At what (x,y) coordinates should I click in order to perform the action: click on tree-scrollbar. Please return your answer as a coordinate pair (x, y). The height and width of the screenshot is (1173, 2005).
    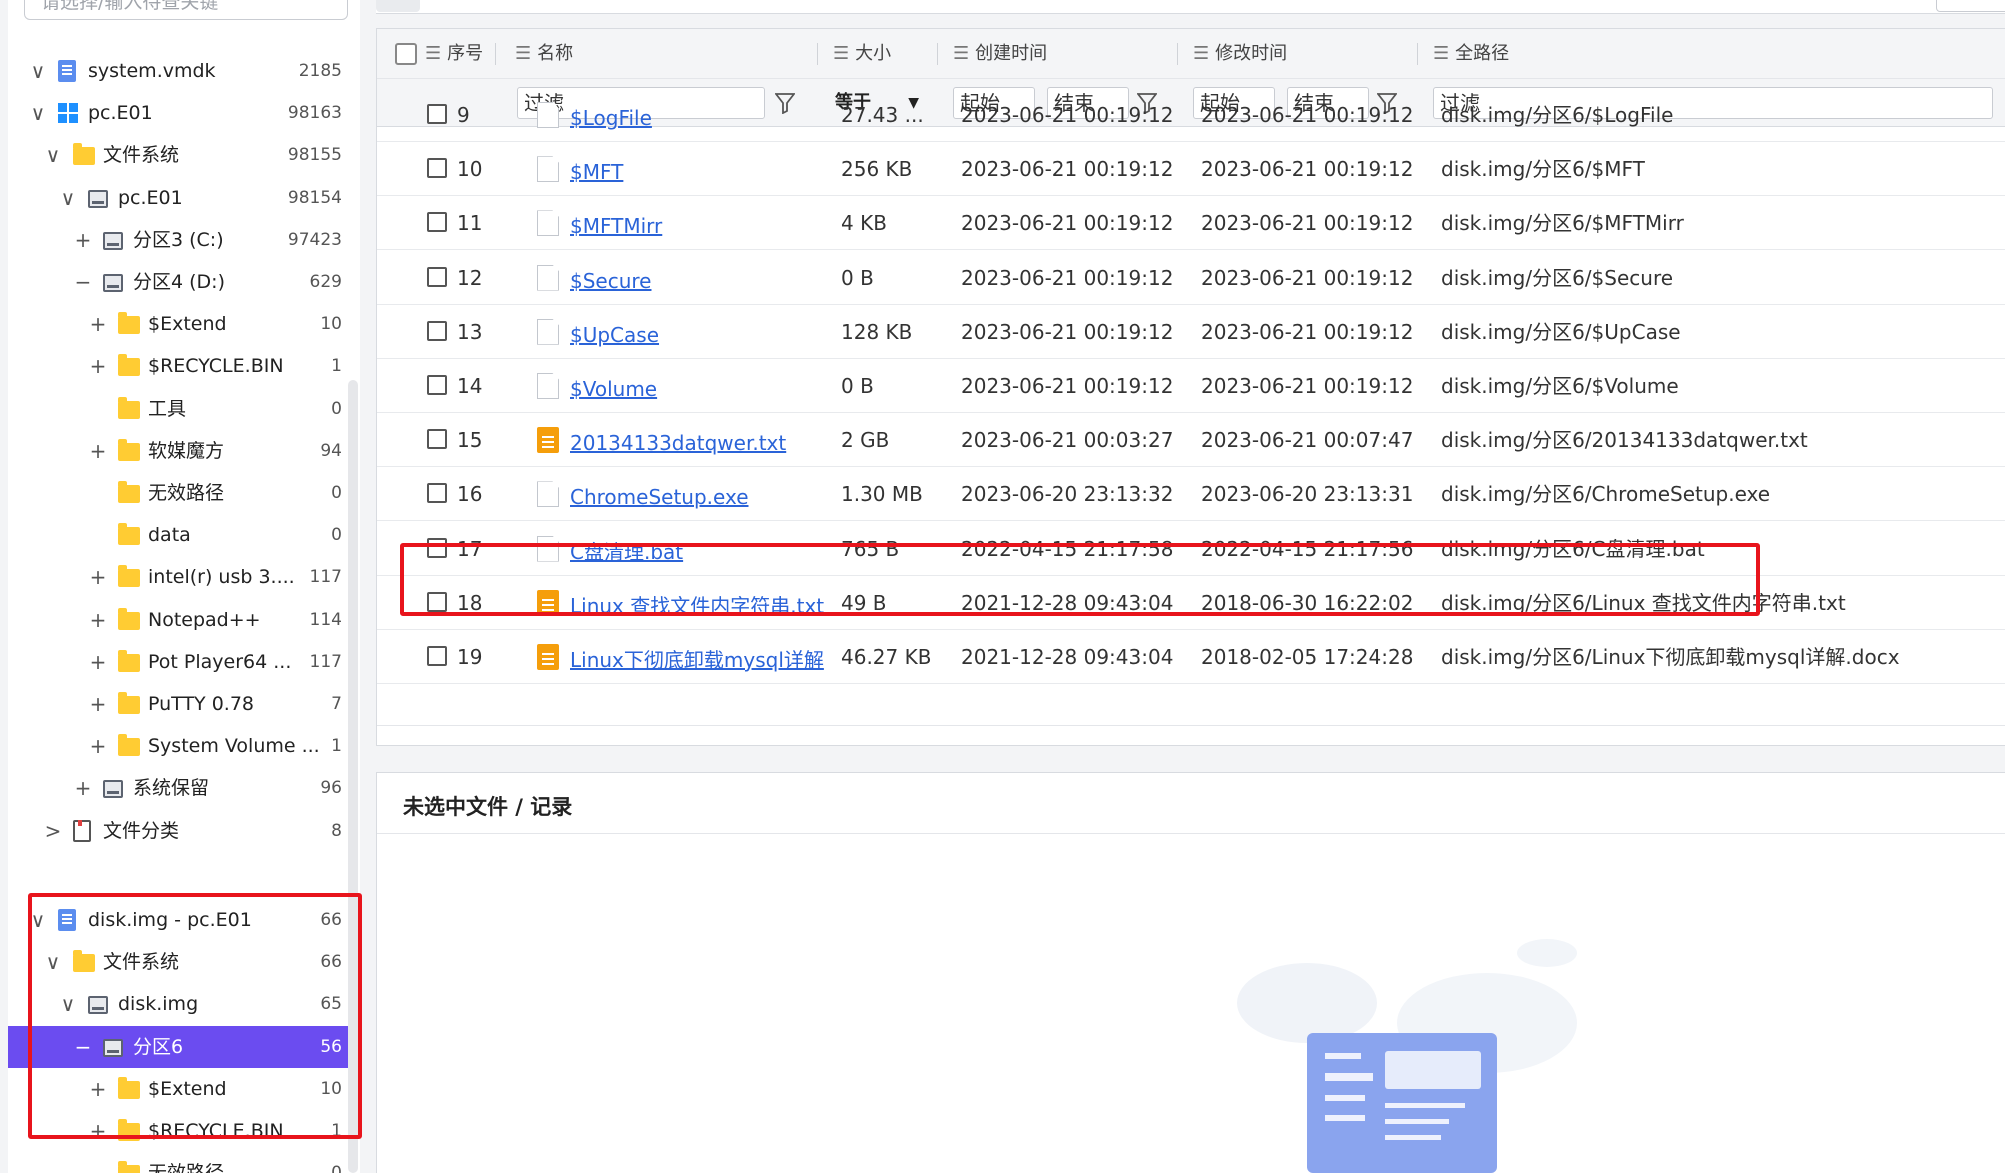
    Looking at the image, I should click on (353, 776).